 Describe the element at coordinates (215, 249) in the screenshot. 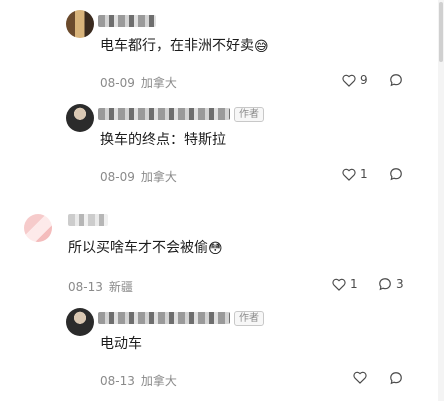

I see `emoji: 😳` at that location.